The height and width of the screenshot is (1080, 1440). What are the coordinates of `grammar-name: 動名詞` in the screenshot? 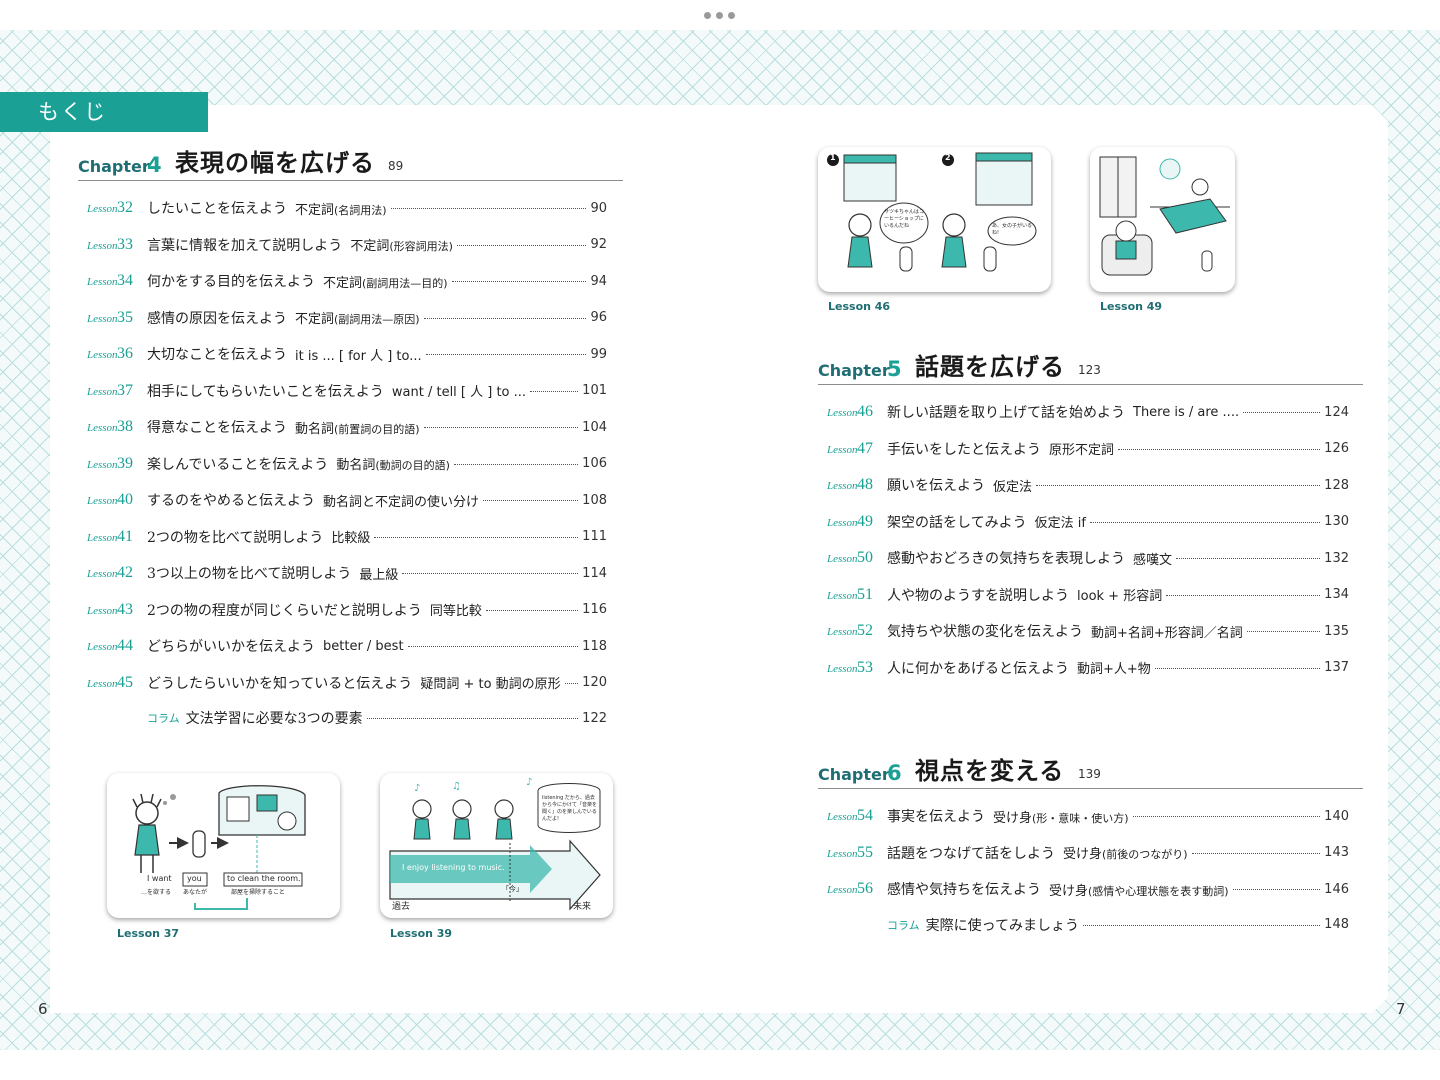 It's located at (315, 429).